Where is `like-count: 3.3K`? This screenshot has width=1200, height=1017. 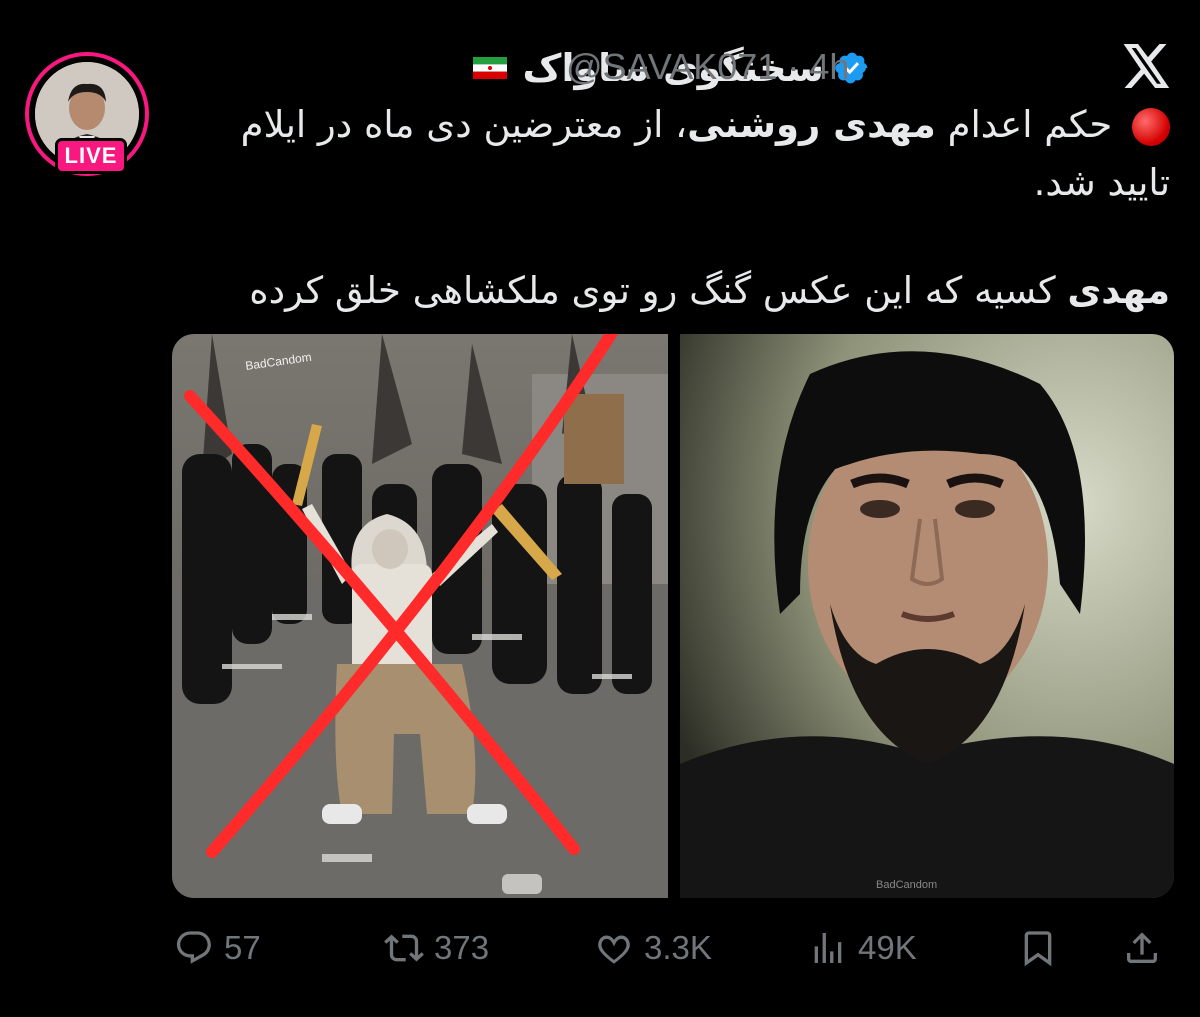
like-count: 3.3K is located at coordinates (678, 947).